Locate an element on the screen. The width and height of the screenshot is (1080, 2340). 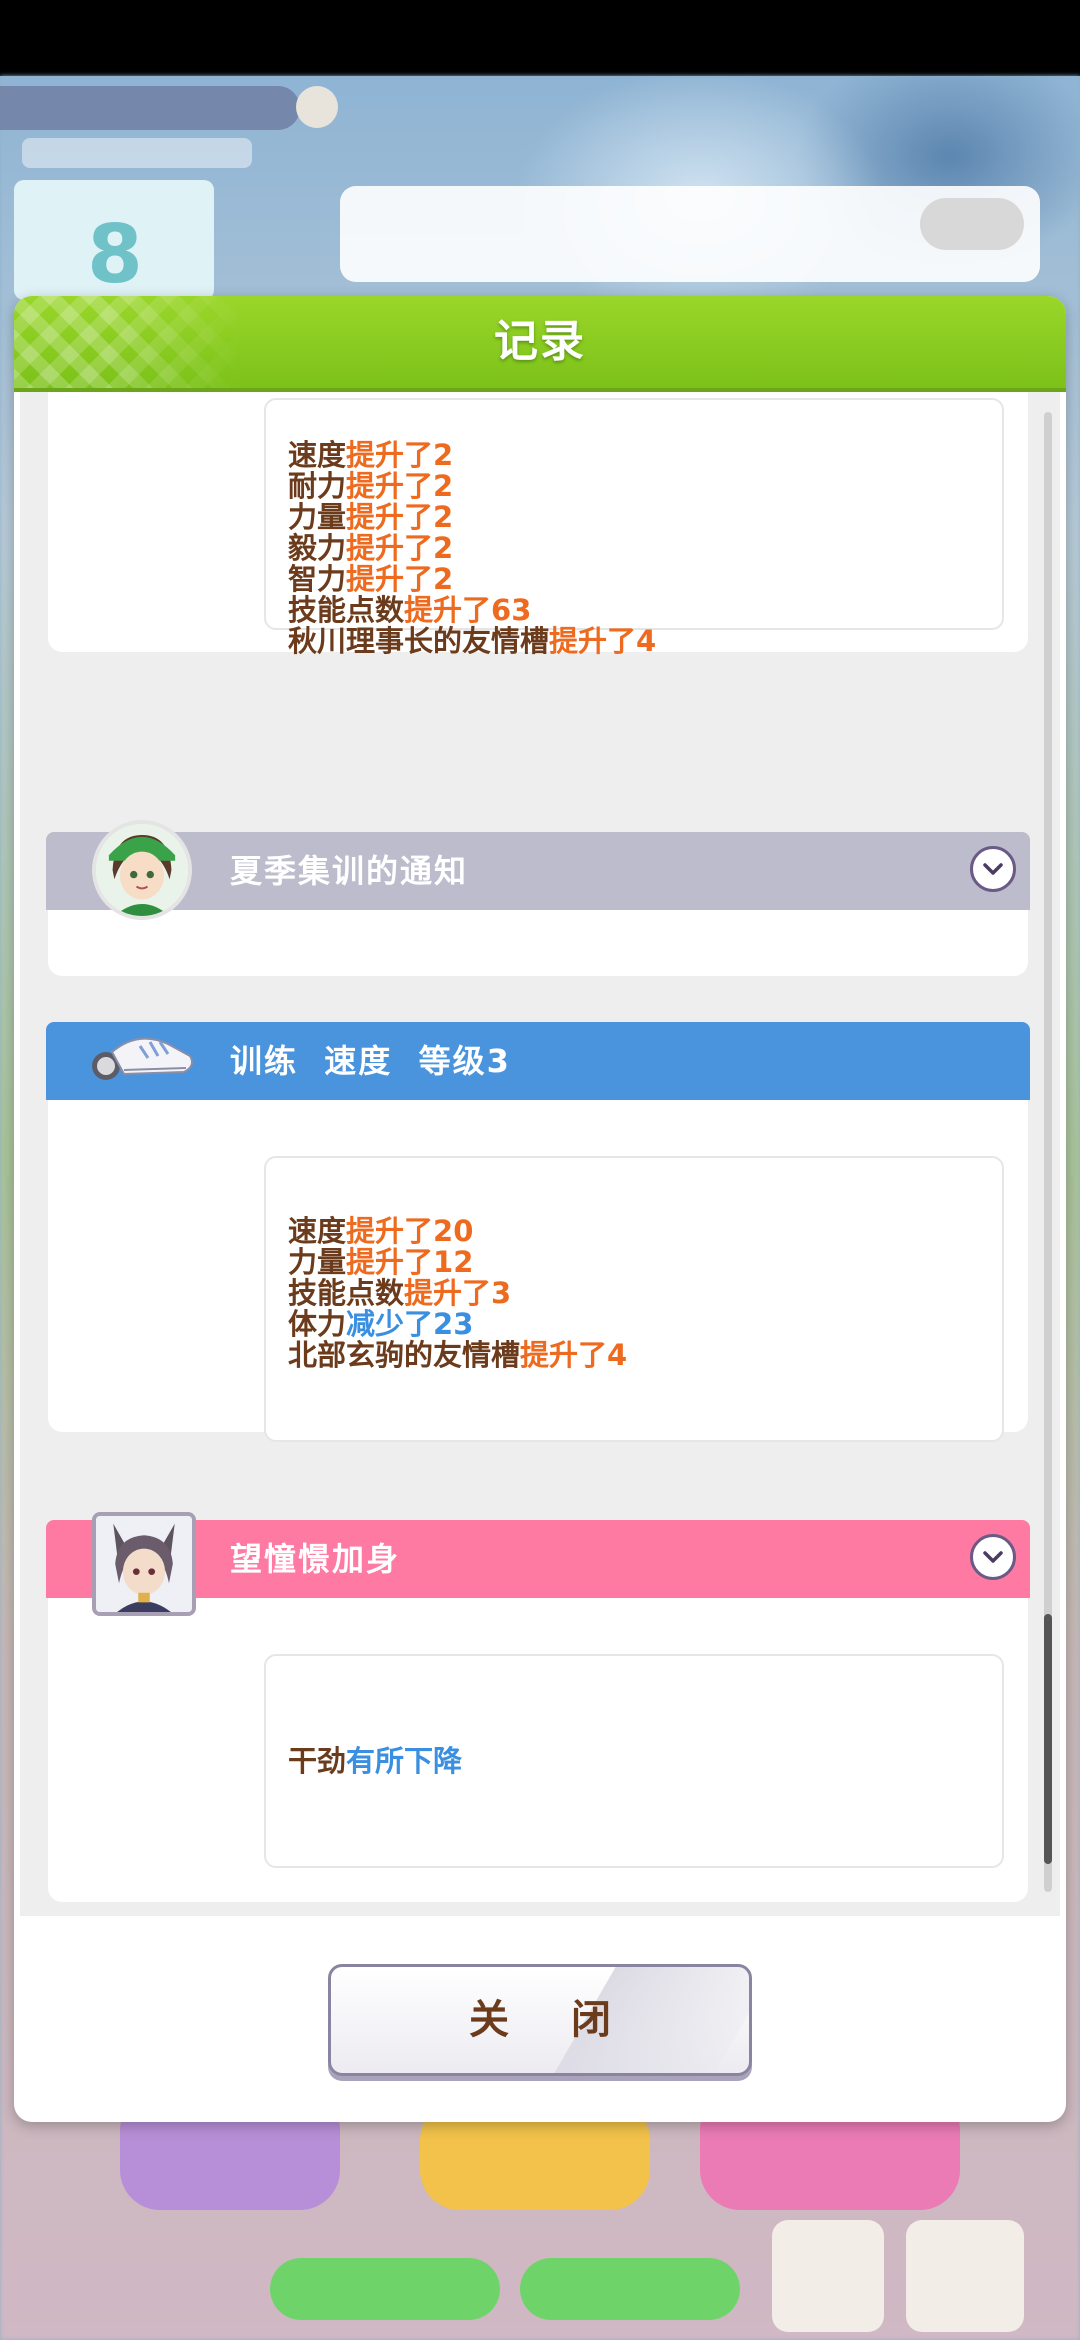
background-goal-button is located at coordinates (972, 224).